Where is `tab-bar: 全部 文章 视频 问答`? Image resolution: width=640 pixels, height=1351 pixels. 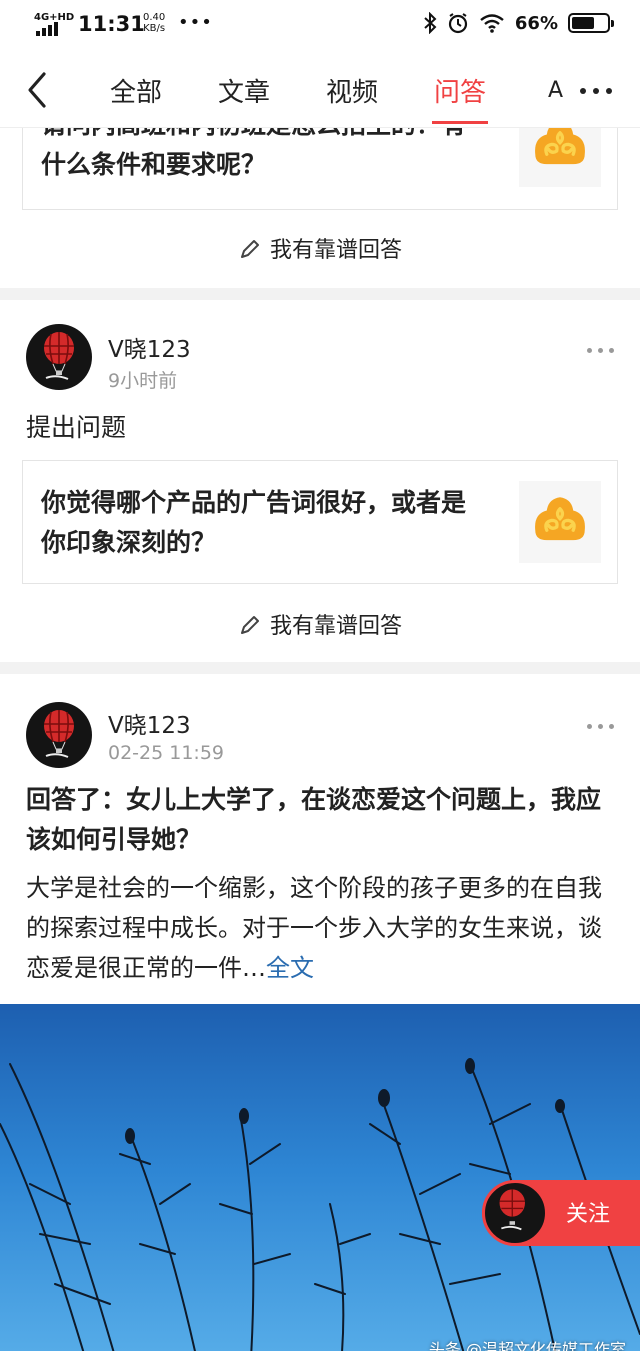 tab-bar: 全部 文章 视频 问答 is located at coordinates (326, 98).